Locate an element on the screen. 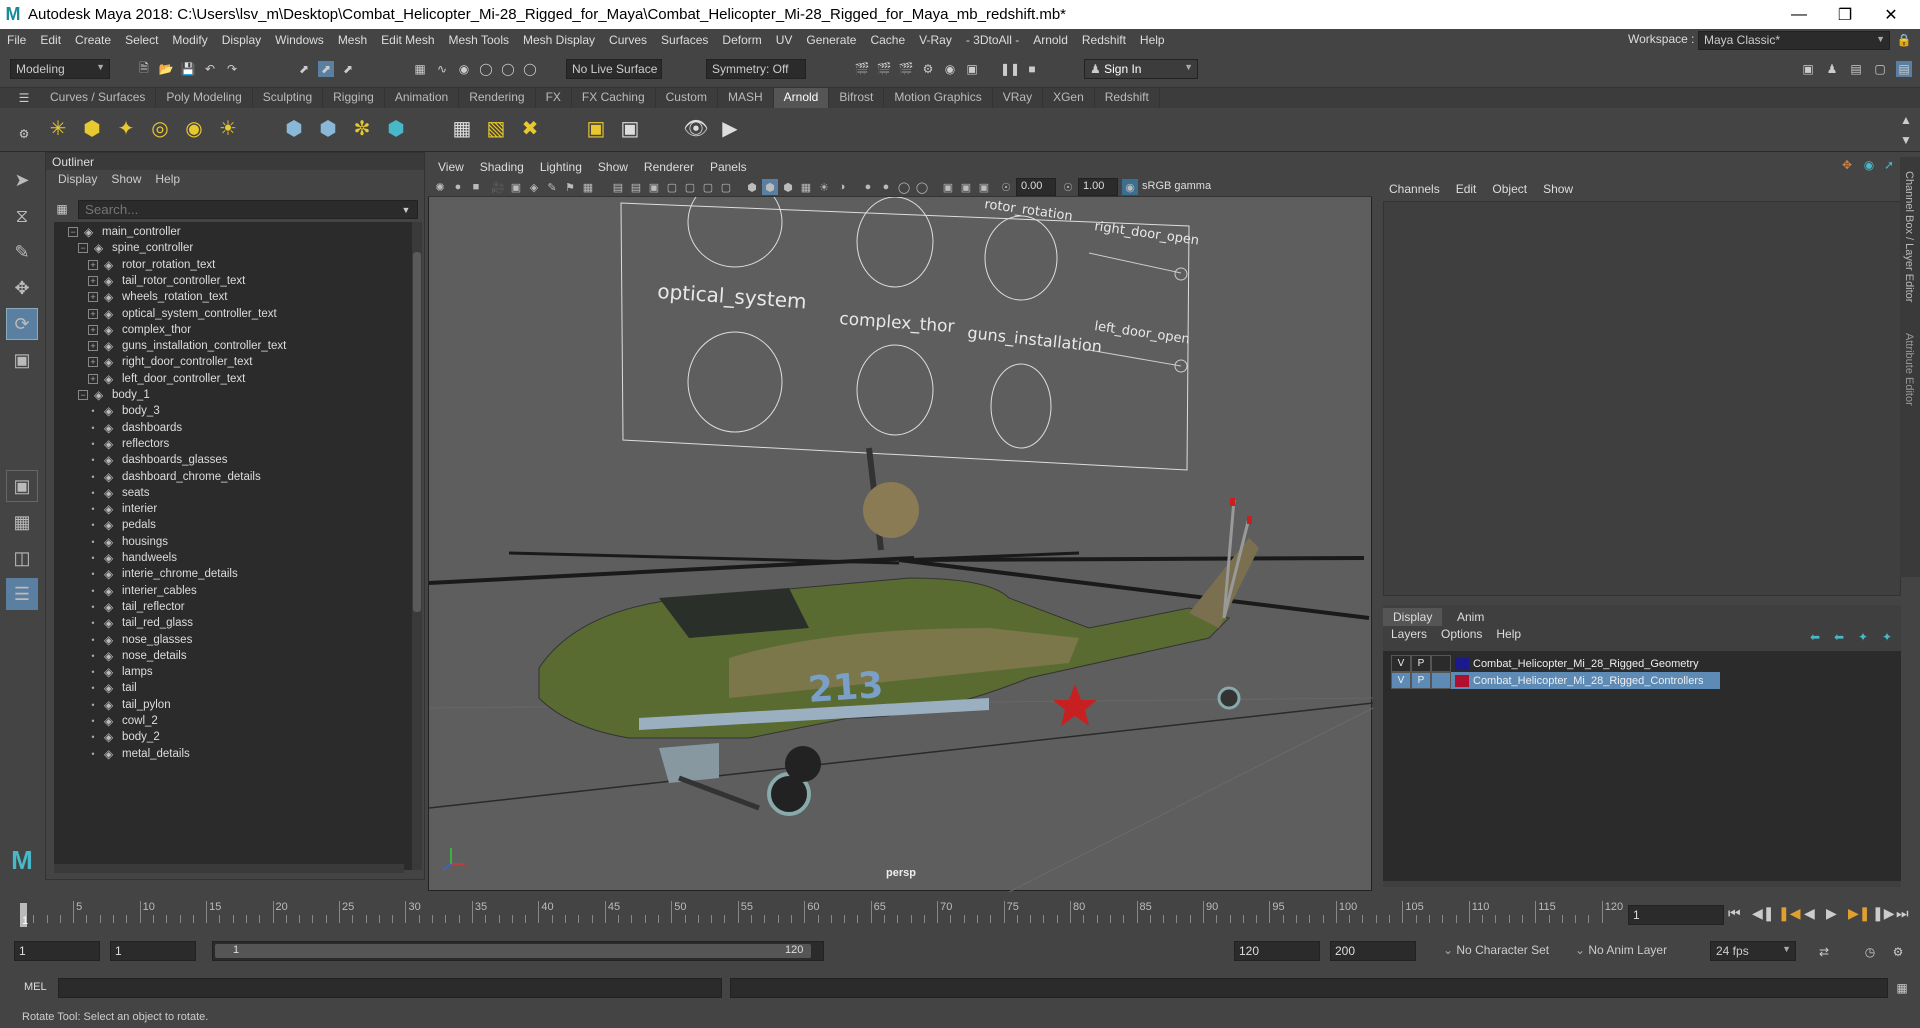 This screenshot has width=1920, height=1028. symmetry-dropdown: Symmetry: Off is located at coordinates (756, 69).